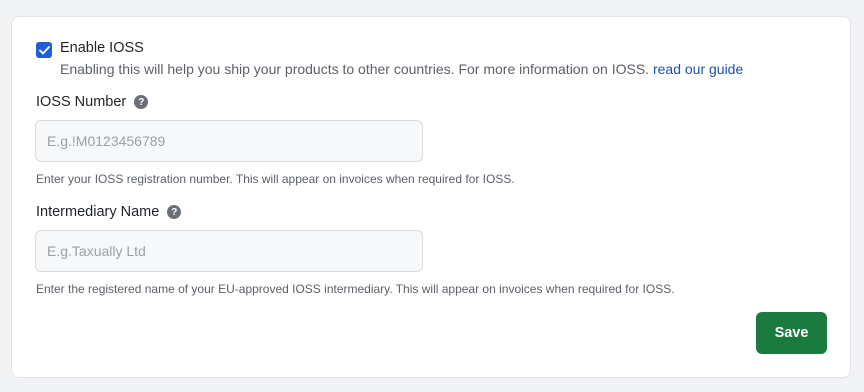 The image size is (864, 392). I want to click on ioss-number-label-row: IOSS Number ?, so click(92, 102).